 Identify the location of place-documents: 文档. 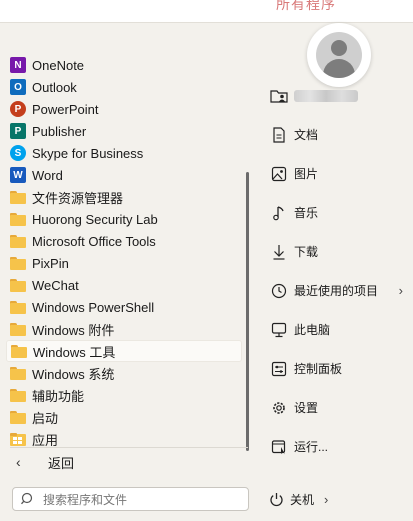
(338, 134).